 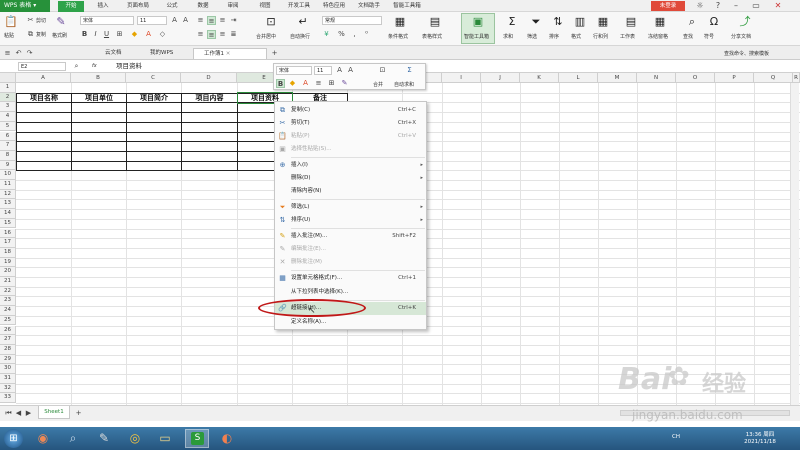 What do you see at coordinates (369, 6) in the screenshot?
I see `tab-doc-assistant: 文档助手` at bounding box center [369, 6].